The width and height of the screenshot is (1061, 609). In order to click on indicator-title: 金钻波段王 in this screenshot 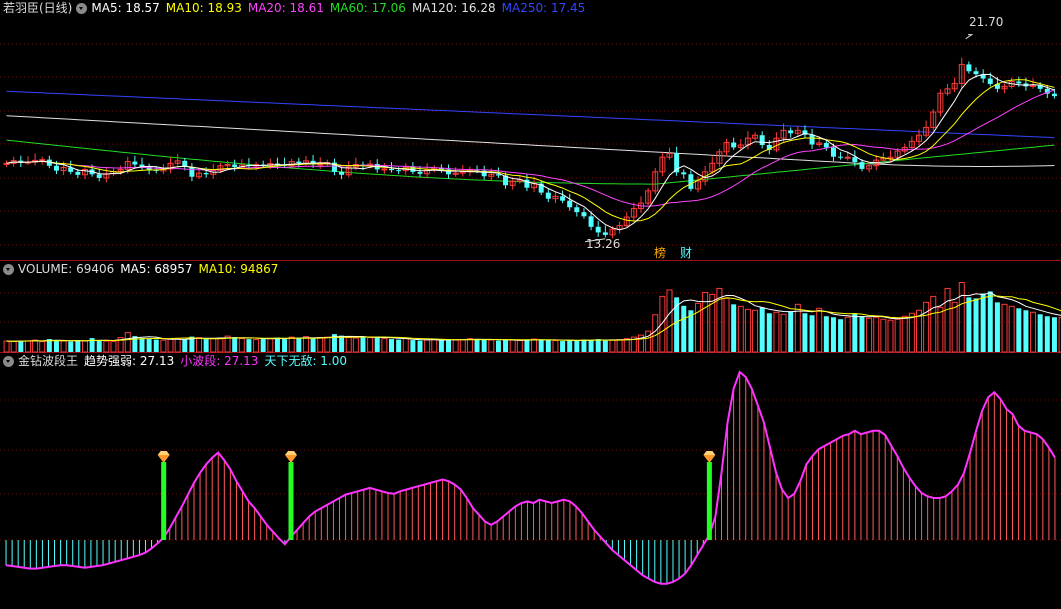, I will do `click(48, 361)`.